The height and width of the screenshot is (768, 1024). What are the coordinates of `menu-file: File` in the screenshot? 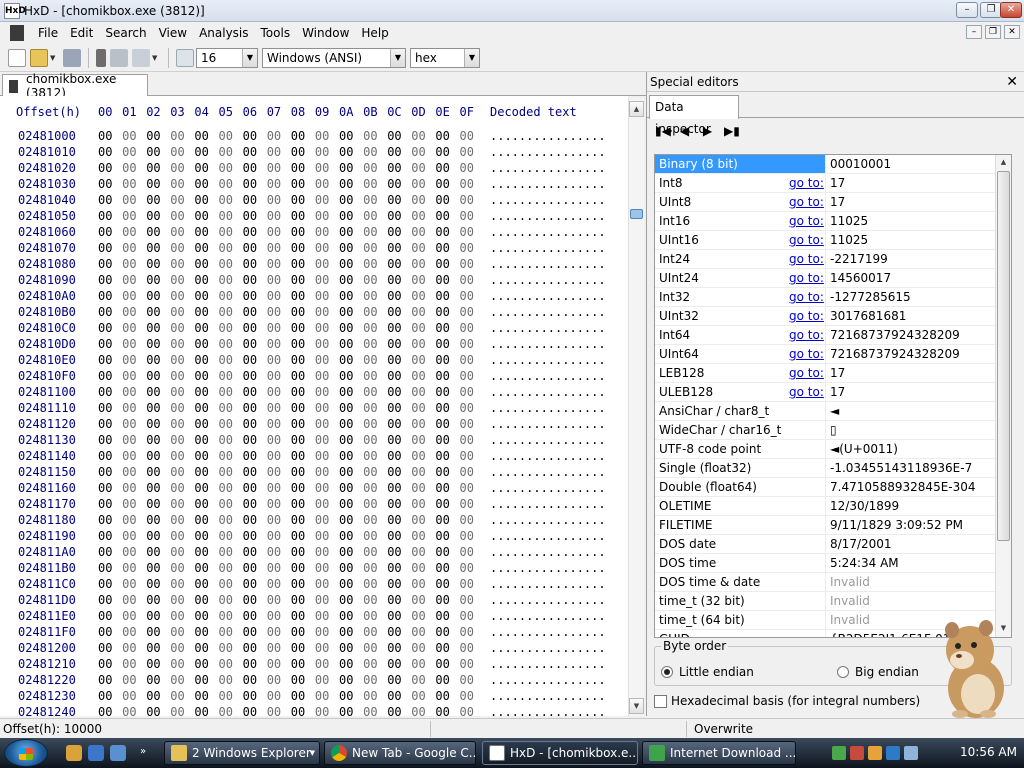 It's located at (48, 33).